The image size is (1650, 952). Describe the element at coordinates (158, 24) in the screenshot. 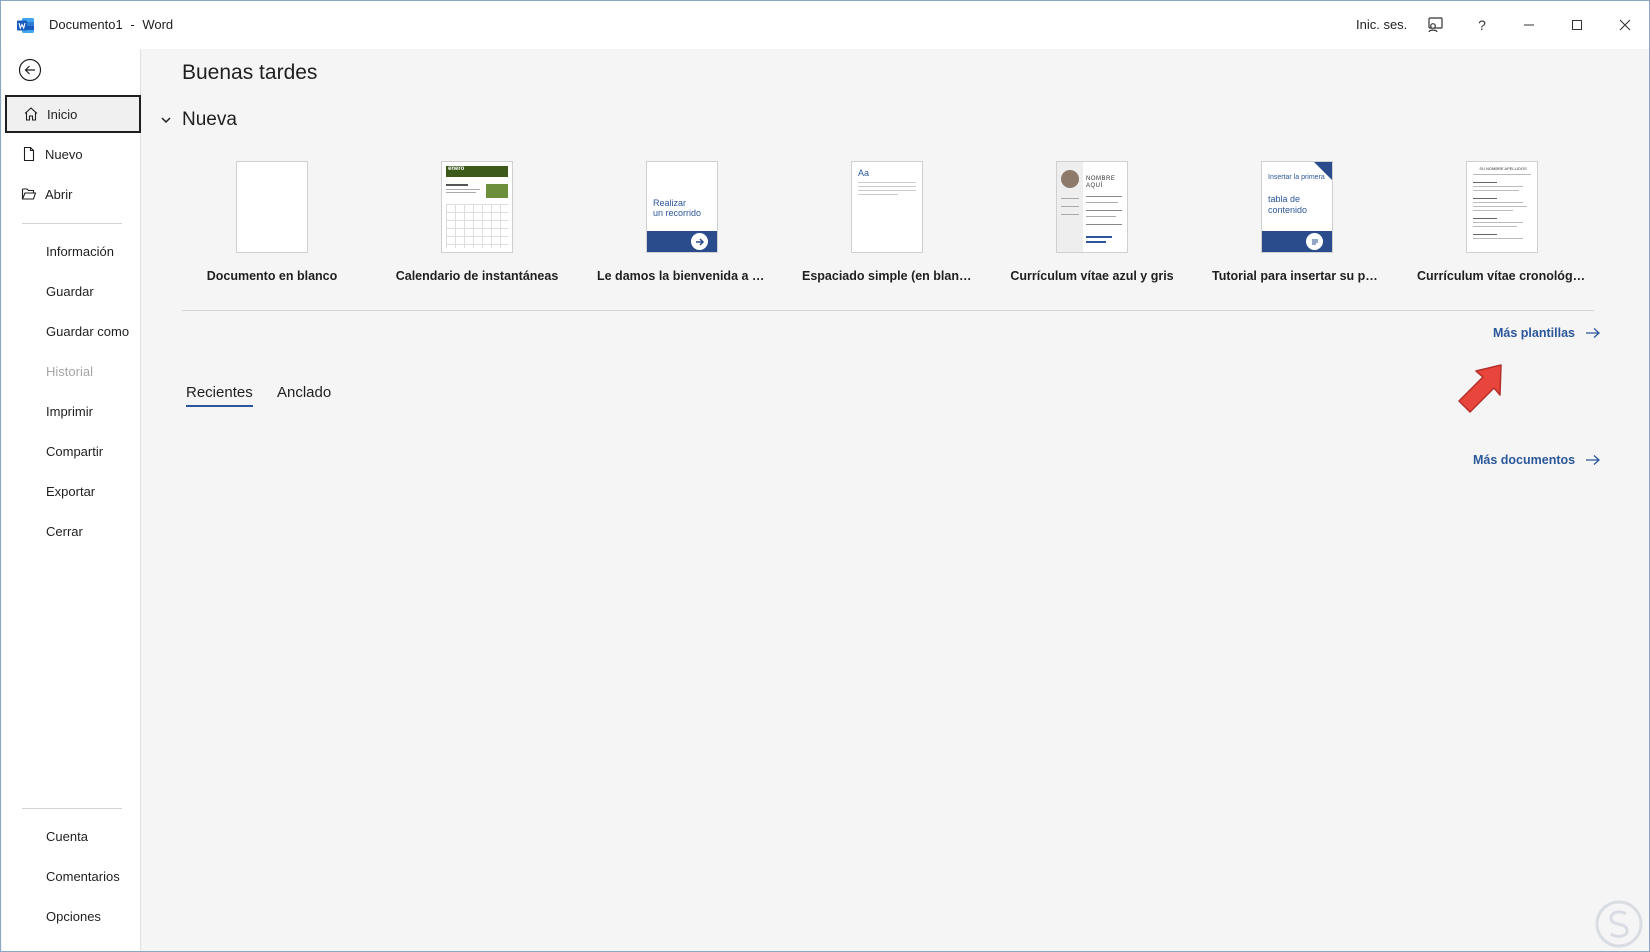

I see `app-name: Word` at that location.